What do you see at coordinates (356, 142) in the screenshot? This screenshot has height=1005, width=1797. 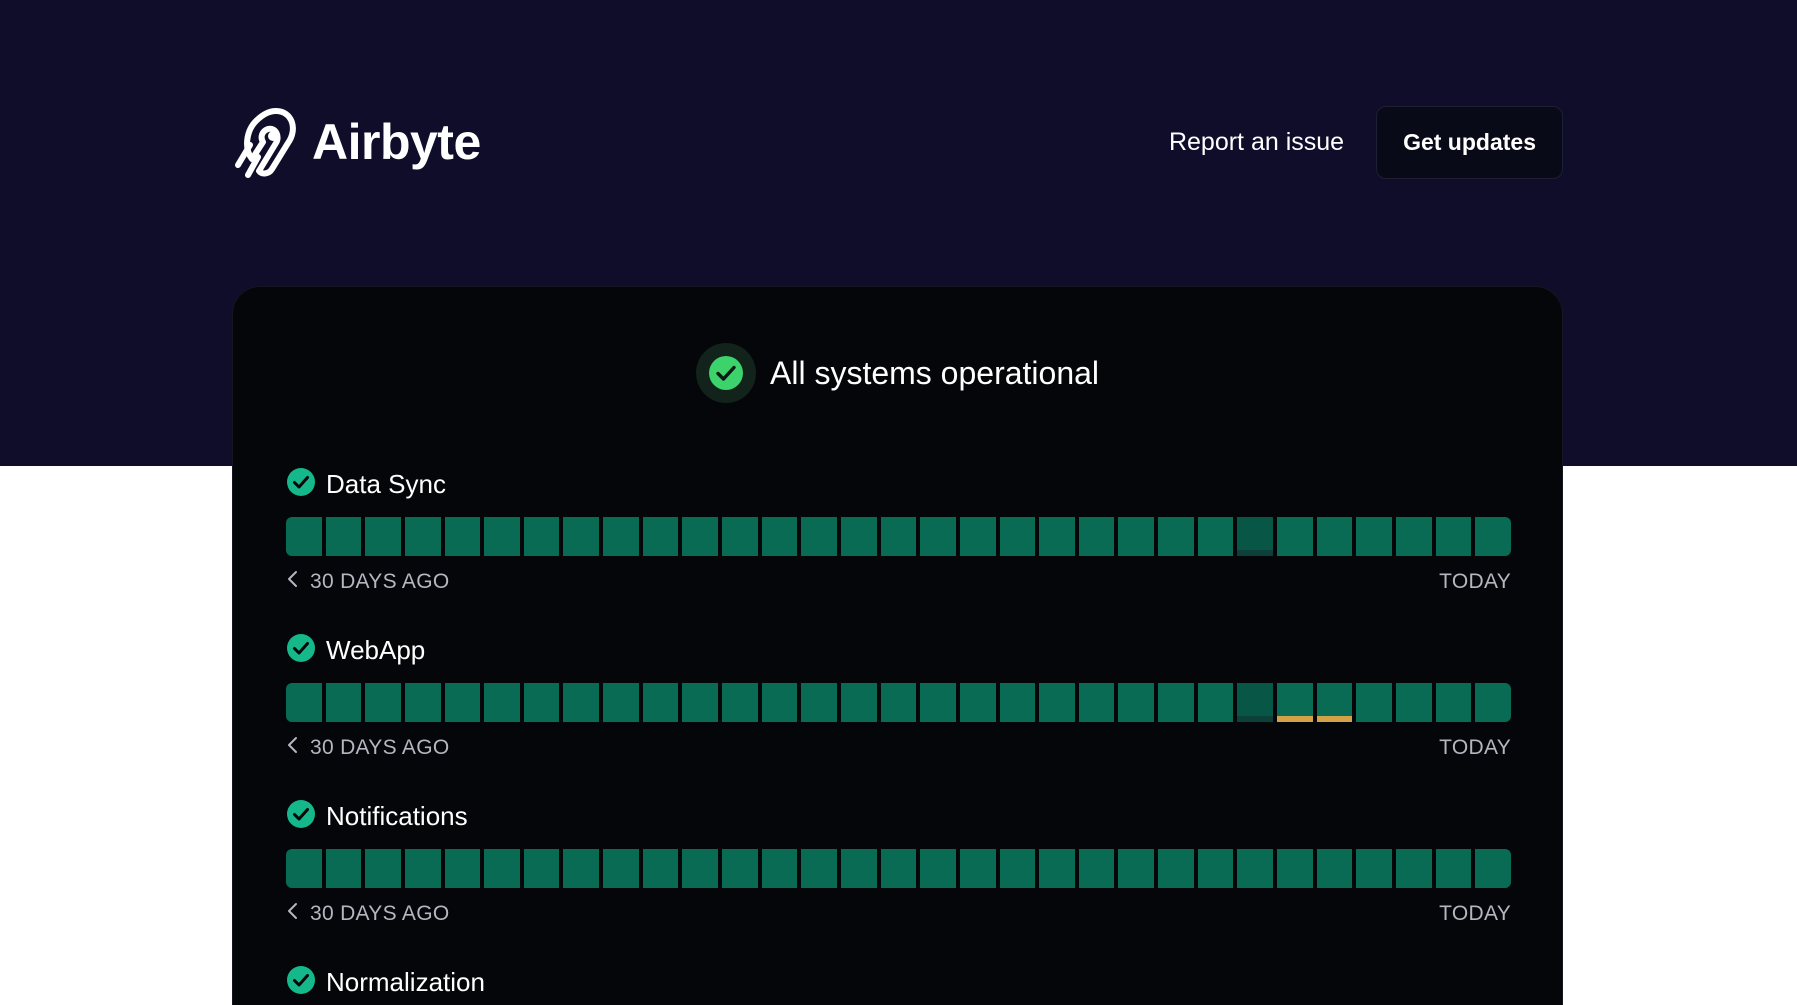 I see `brand-logo: Airbyte` at bounding box center [356, 142].